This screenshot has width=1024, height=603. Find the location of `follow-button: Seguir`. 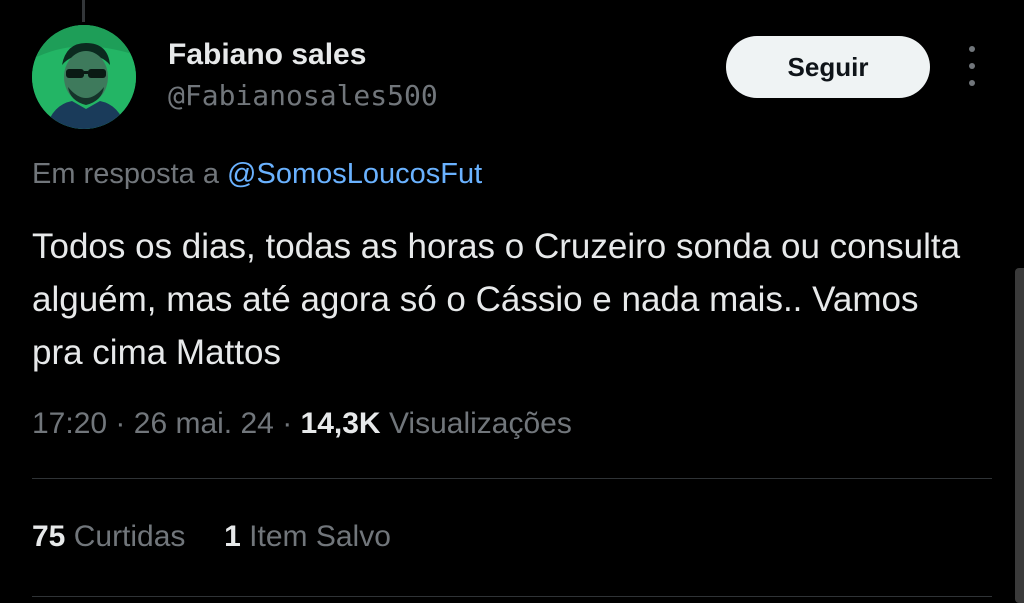

follow-button: Seguir is located at coordinates (828, 67).